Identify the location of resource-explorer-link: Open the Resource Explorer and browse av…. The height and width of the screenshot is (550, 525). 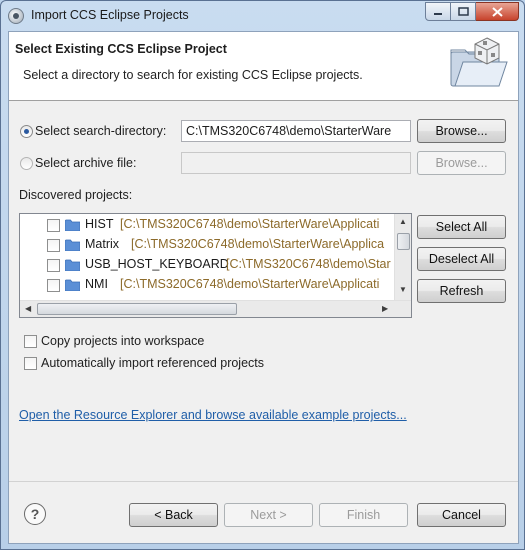
(213, 415).